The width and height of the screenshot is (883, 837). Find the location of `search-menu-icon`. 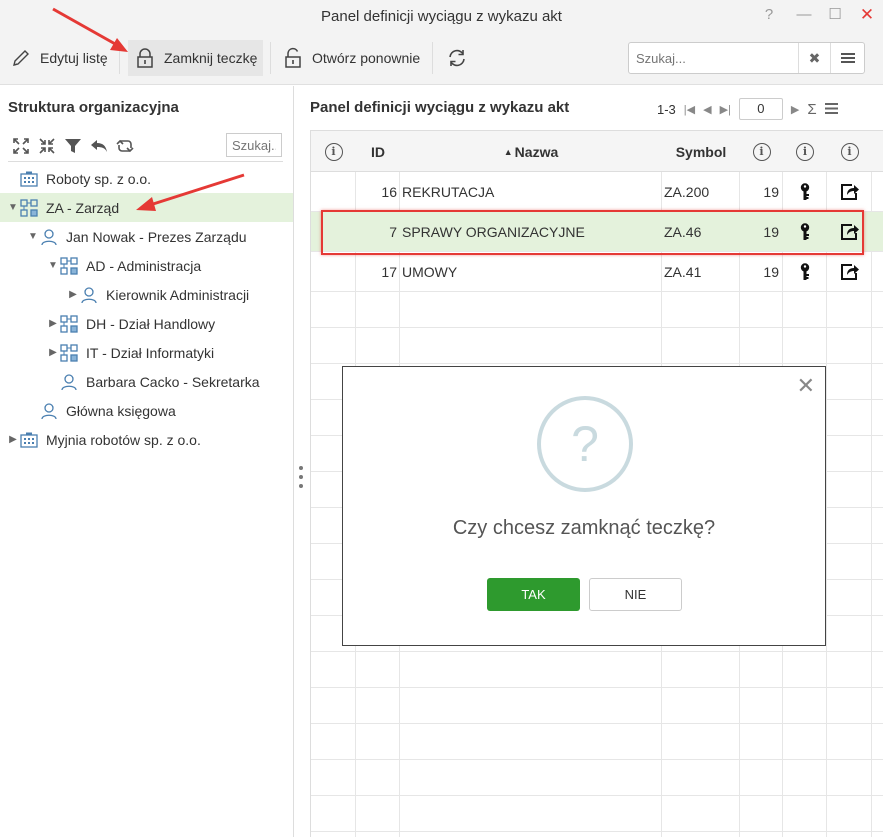

search-menu-icon is located at coordinates (847, 58).